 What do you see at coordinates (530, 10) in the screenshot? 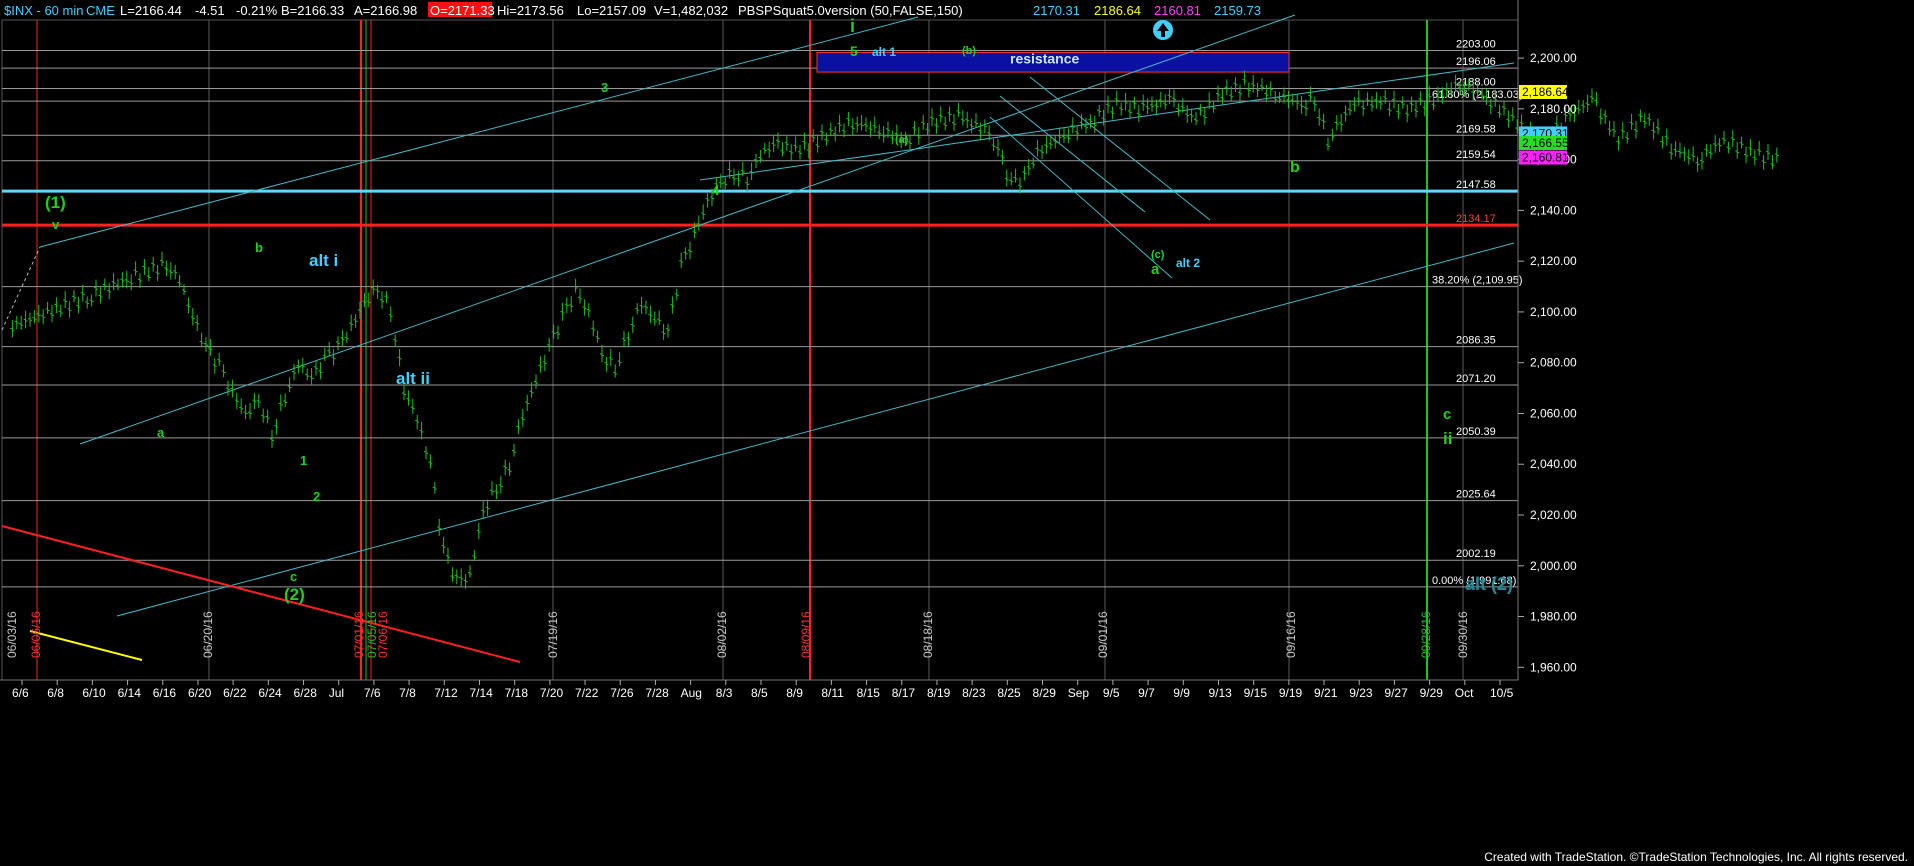
I see `header-high: Hi=2173.56` at bounding box center [530, 10].